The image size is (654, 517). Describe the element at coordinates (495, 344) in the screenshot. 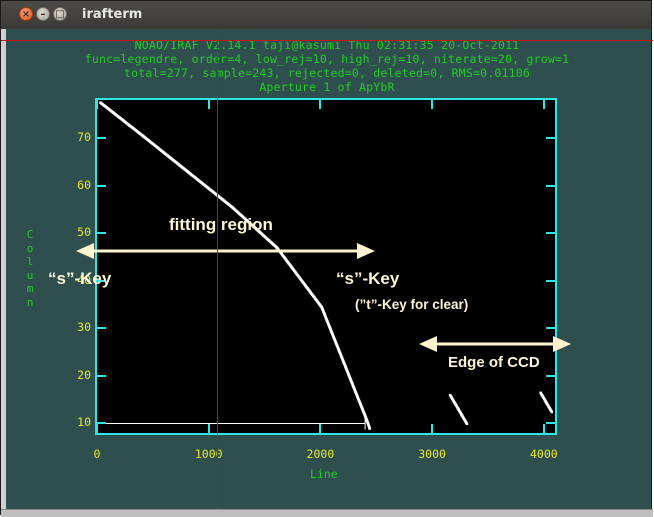

I see `edge-of-ccd-arrow` at that location.